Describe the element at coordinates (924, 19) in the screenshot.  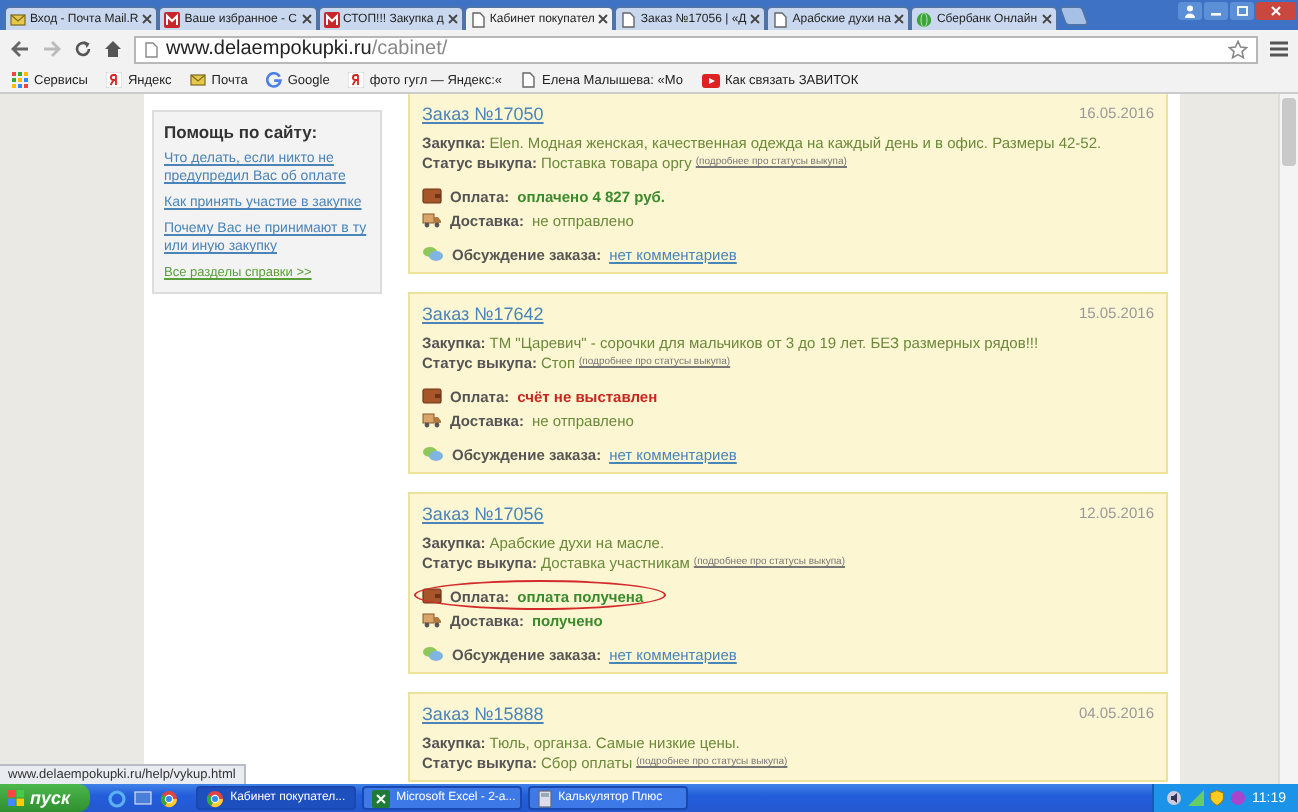
I see `globe-icon` at that location.